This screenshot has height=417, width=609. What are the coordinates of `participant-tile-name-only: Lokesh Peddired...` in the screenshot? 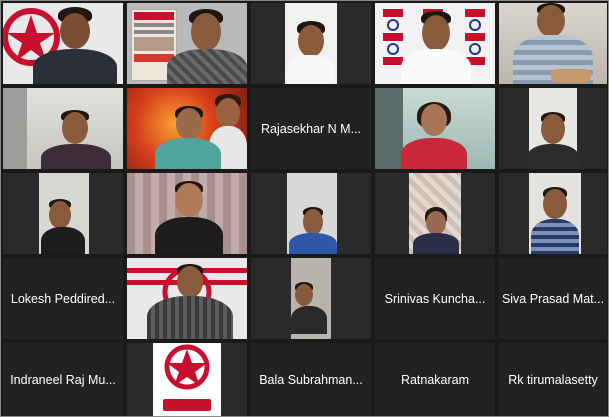 It's located at (63, 298).